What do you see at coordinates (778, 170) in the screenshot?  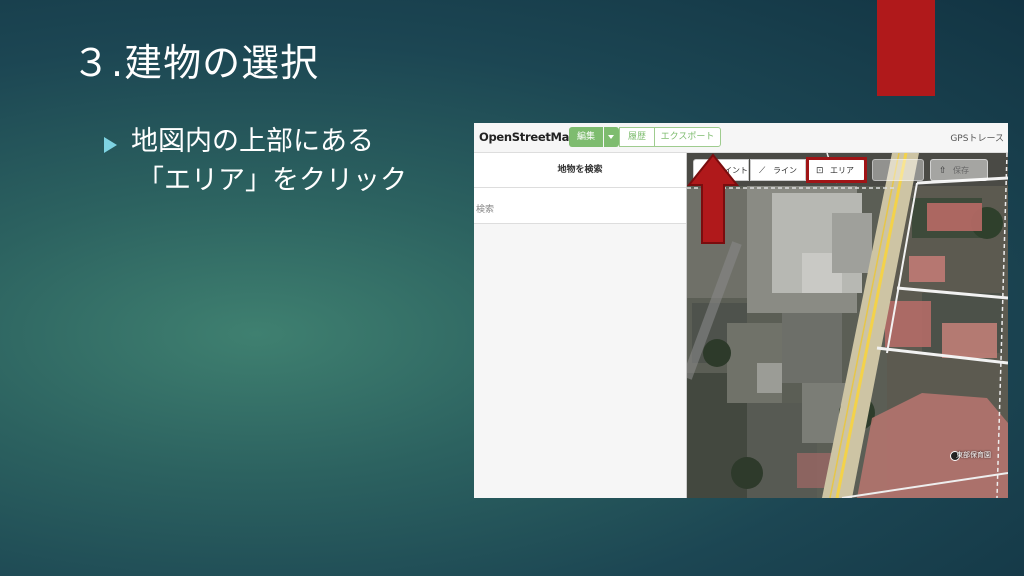 I see `add-line-button: ⟋ ライン` at bounding box center [778, 170].